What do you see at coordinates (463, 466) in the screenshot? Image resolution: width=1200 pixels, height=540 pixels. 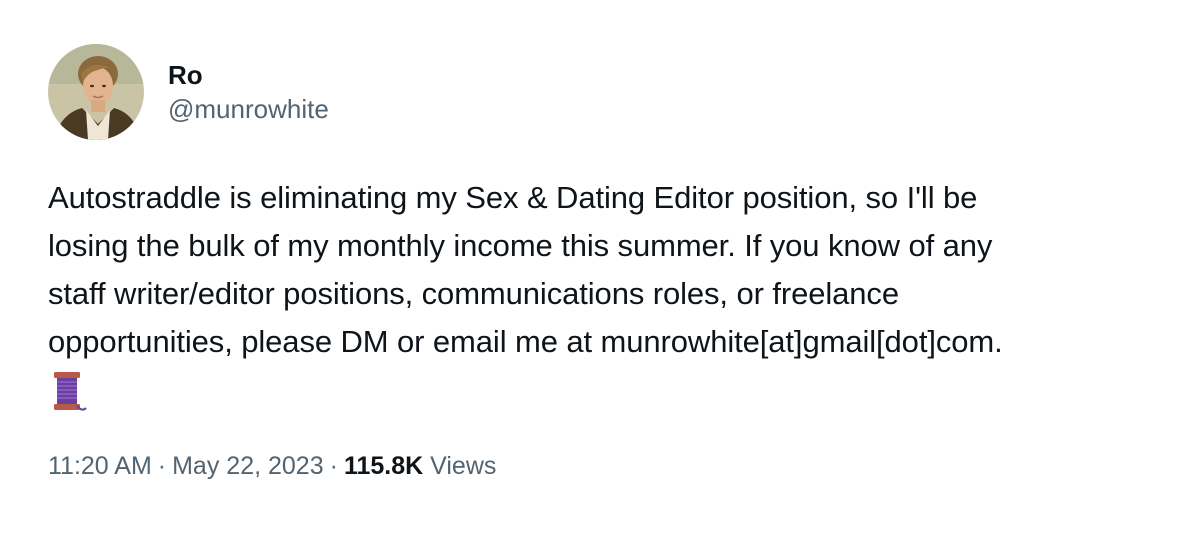 I see `views-label: Views` at bounding box center [463, 466].